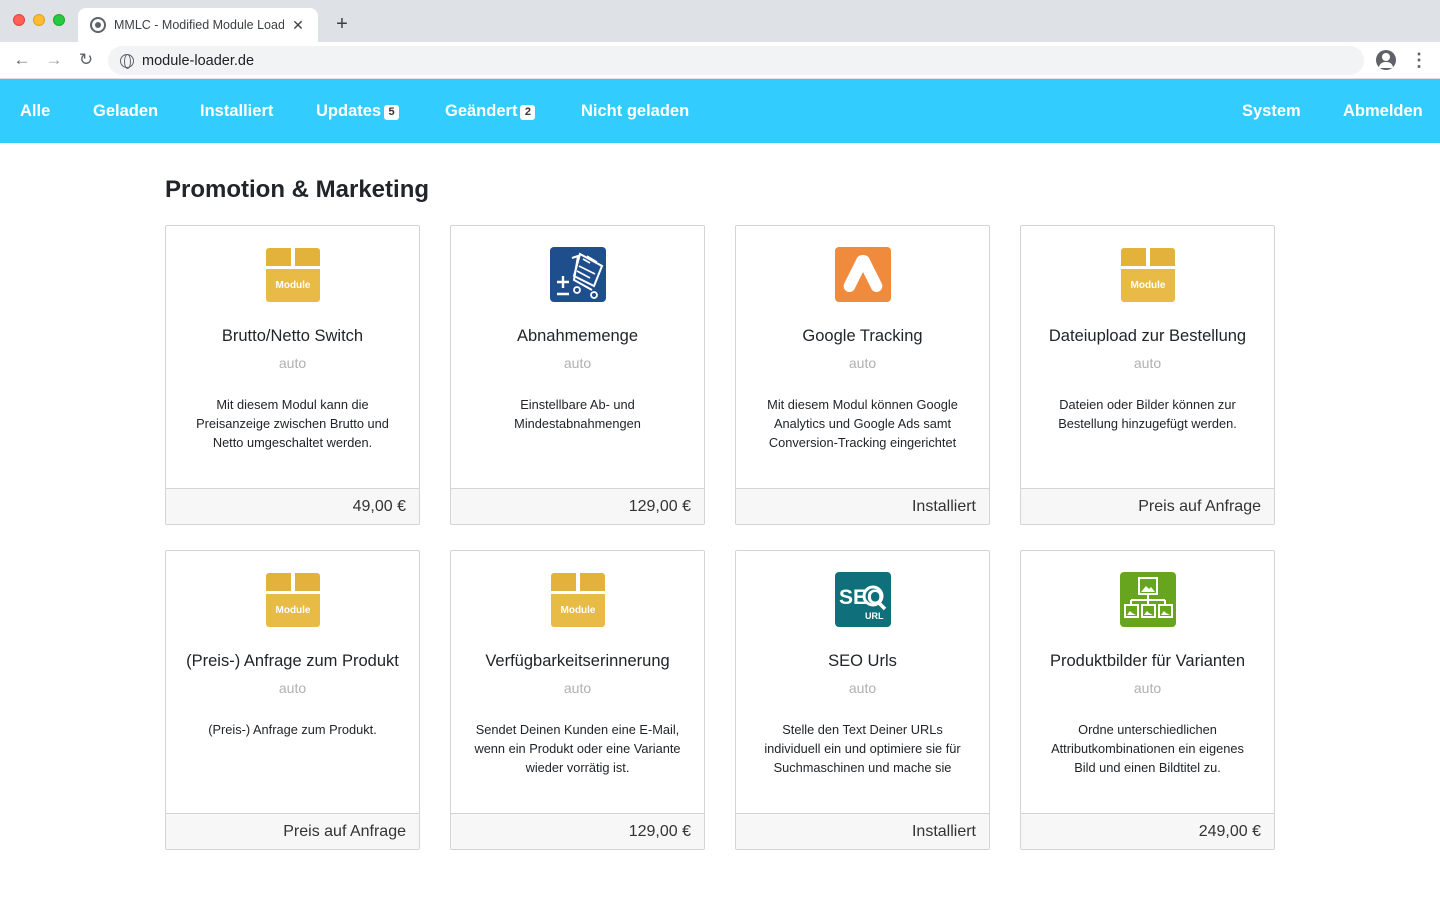 The image size is (1440, 900). Describe the element at coordinates (1148, 599) in the screenshot. I see `variant-images-icon` at that location.